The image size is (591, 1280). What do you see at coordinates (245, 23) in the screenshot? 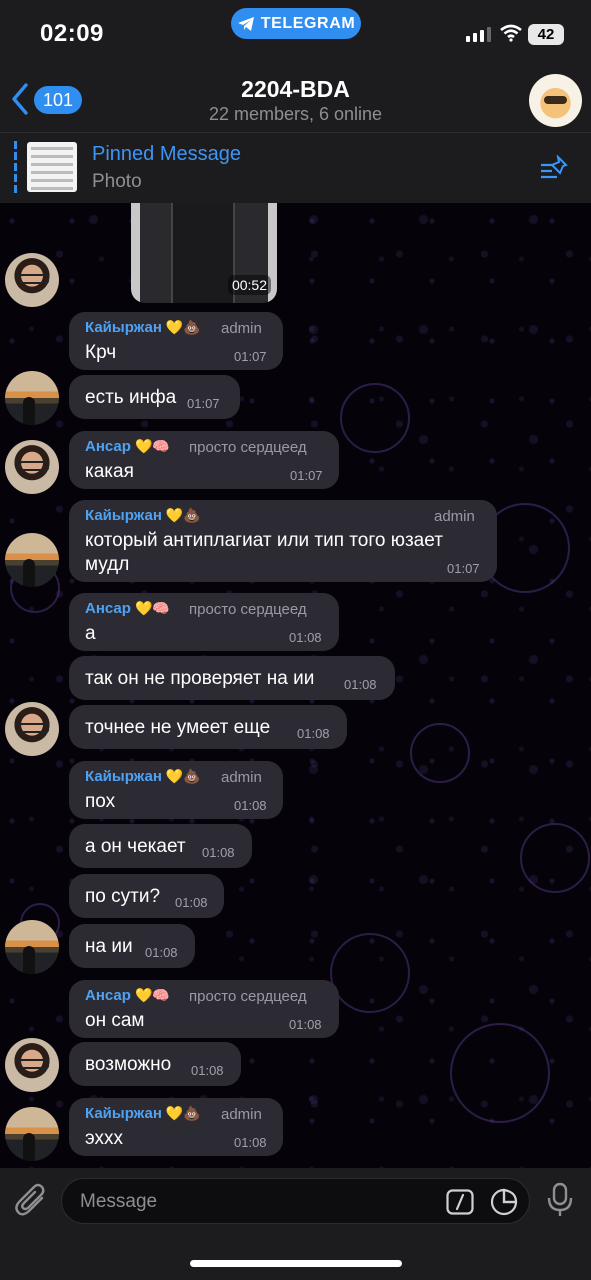
I see `telegram-icon` at bounding box center [245, 23].